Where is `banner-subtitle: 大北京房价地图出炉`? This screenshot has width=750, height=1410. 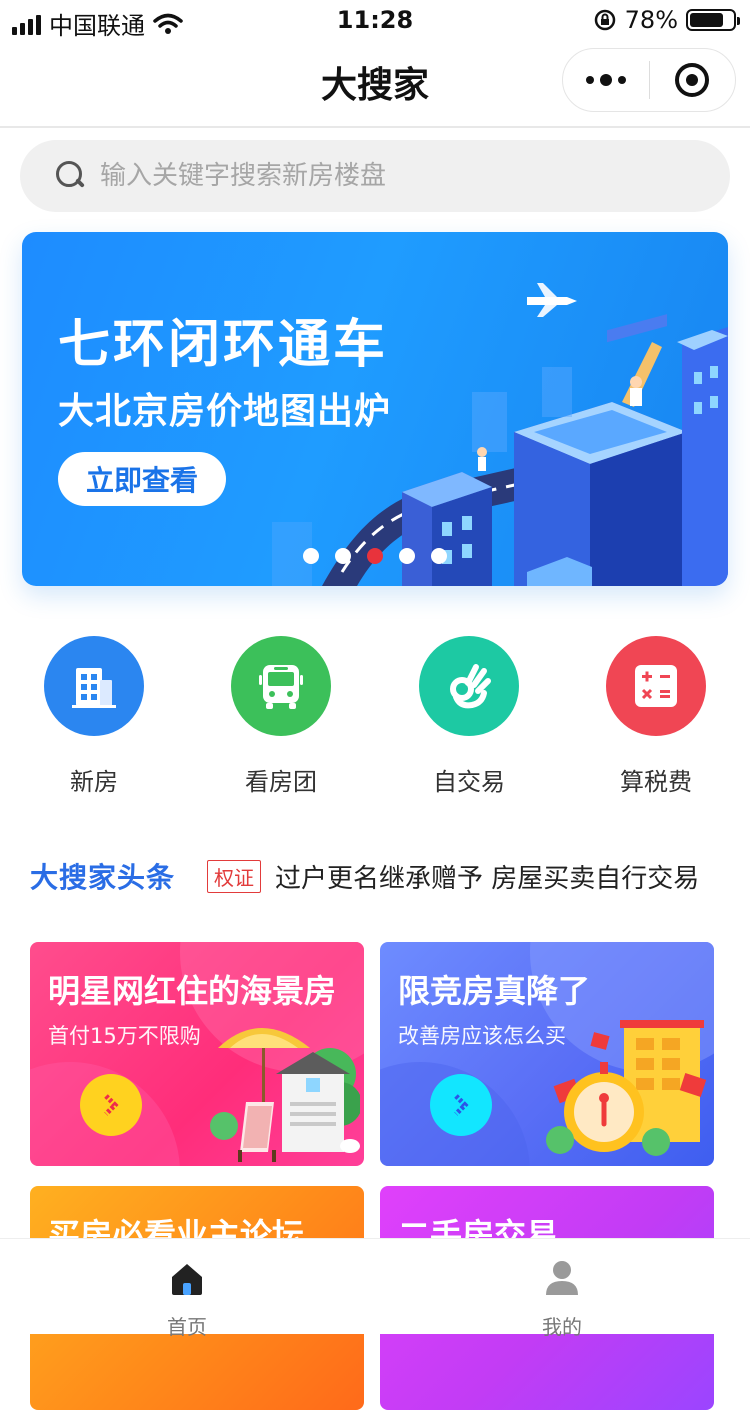
banner-subtitle: 大北京房价地图出炉 is located at coordinates (225, 411).